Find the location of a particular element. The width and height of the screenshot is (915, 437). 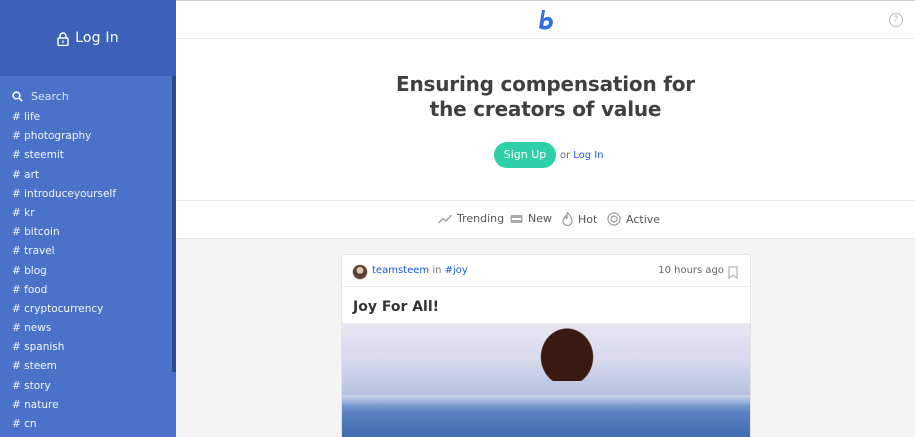

sort-new: New is located at coordinates (531, 218).